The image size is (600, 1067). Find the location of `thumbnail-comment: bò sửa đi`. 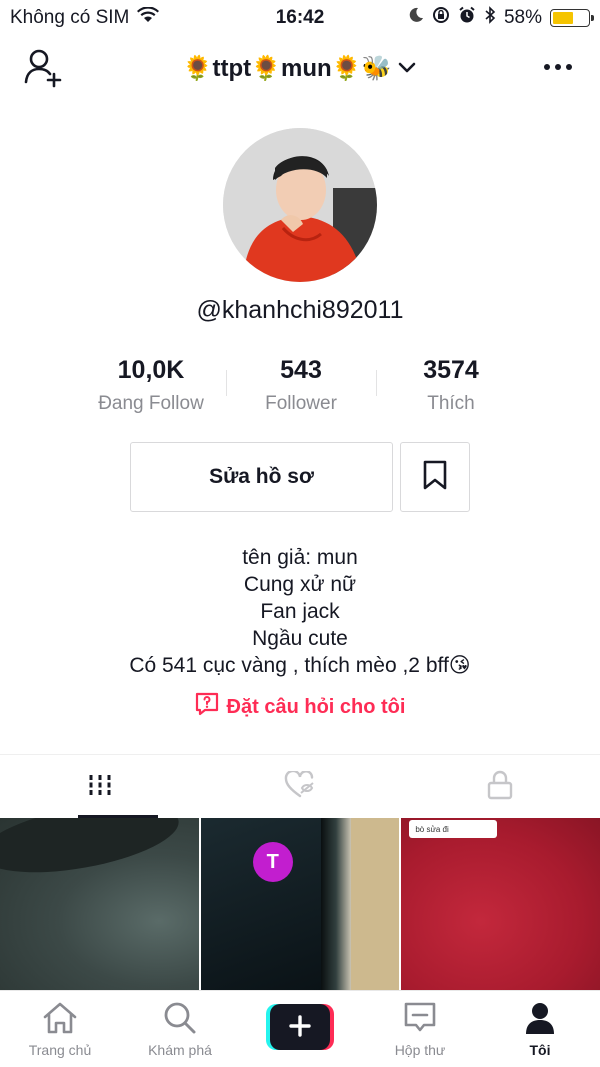

thumbnail-comment: bò sửa đi is located at coordinates (453, 829).